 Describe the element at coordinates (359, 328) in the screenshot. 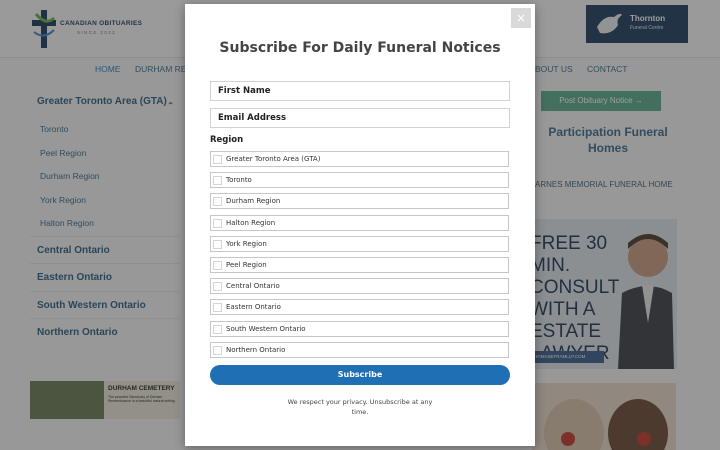

I see `region-option-south-western-ontario: South Western Ontario` at that location.